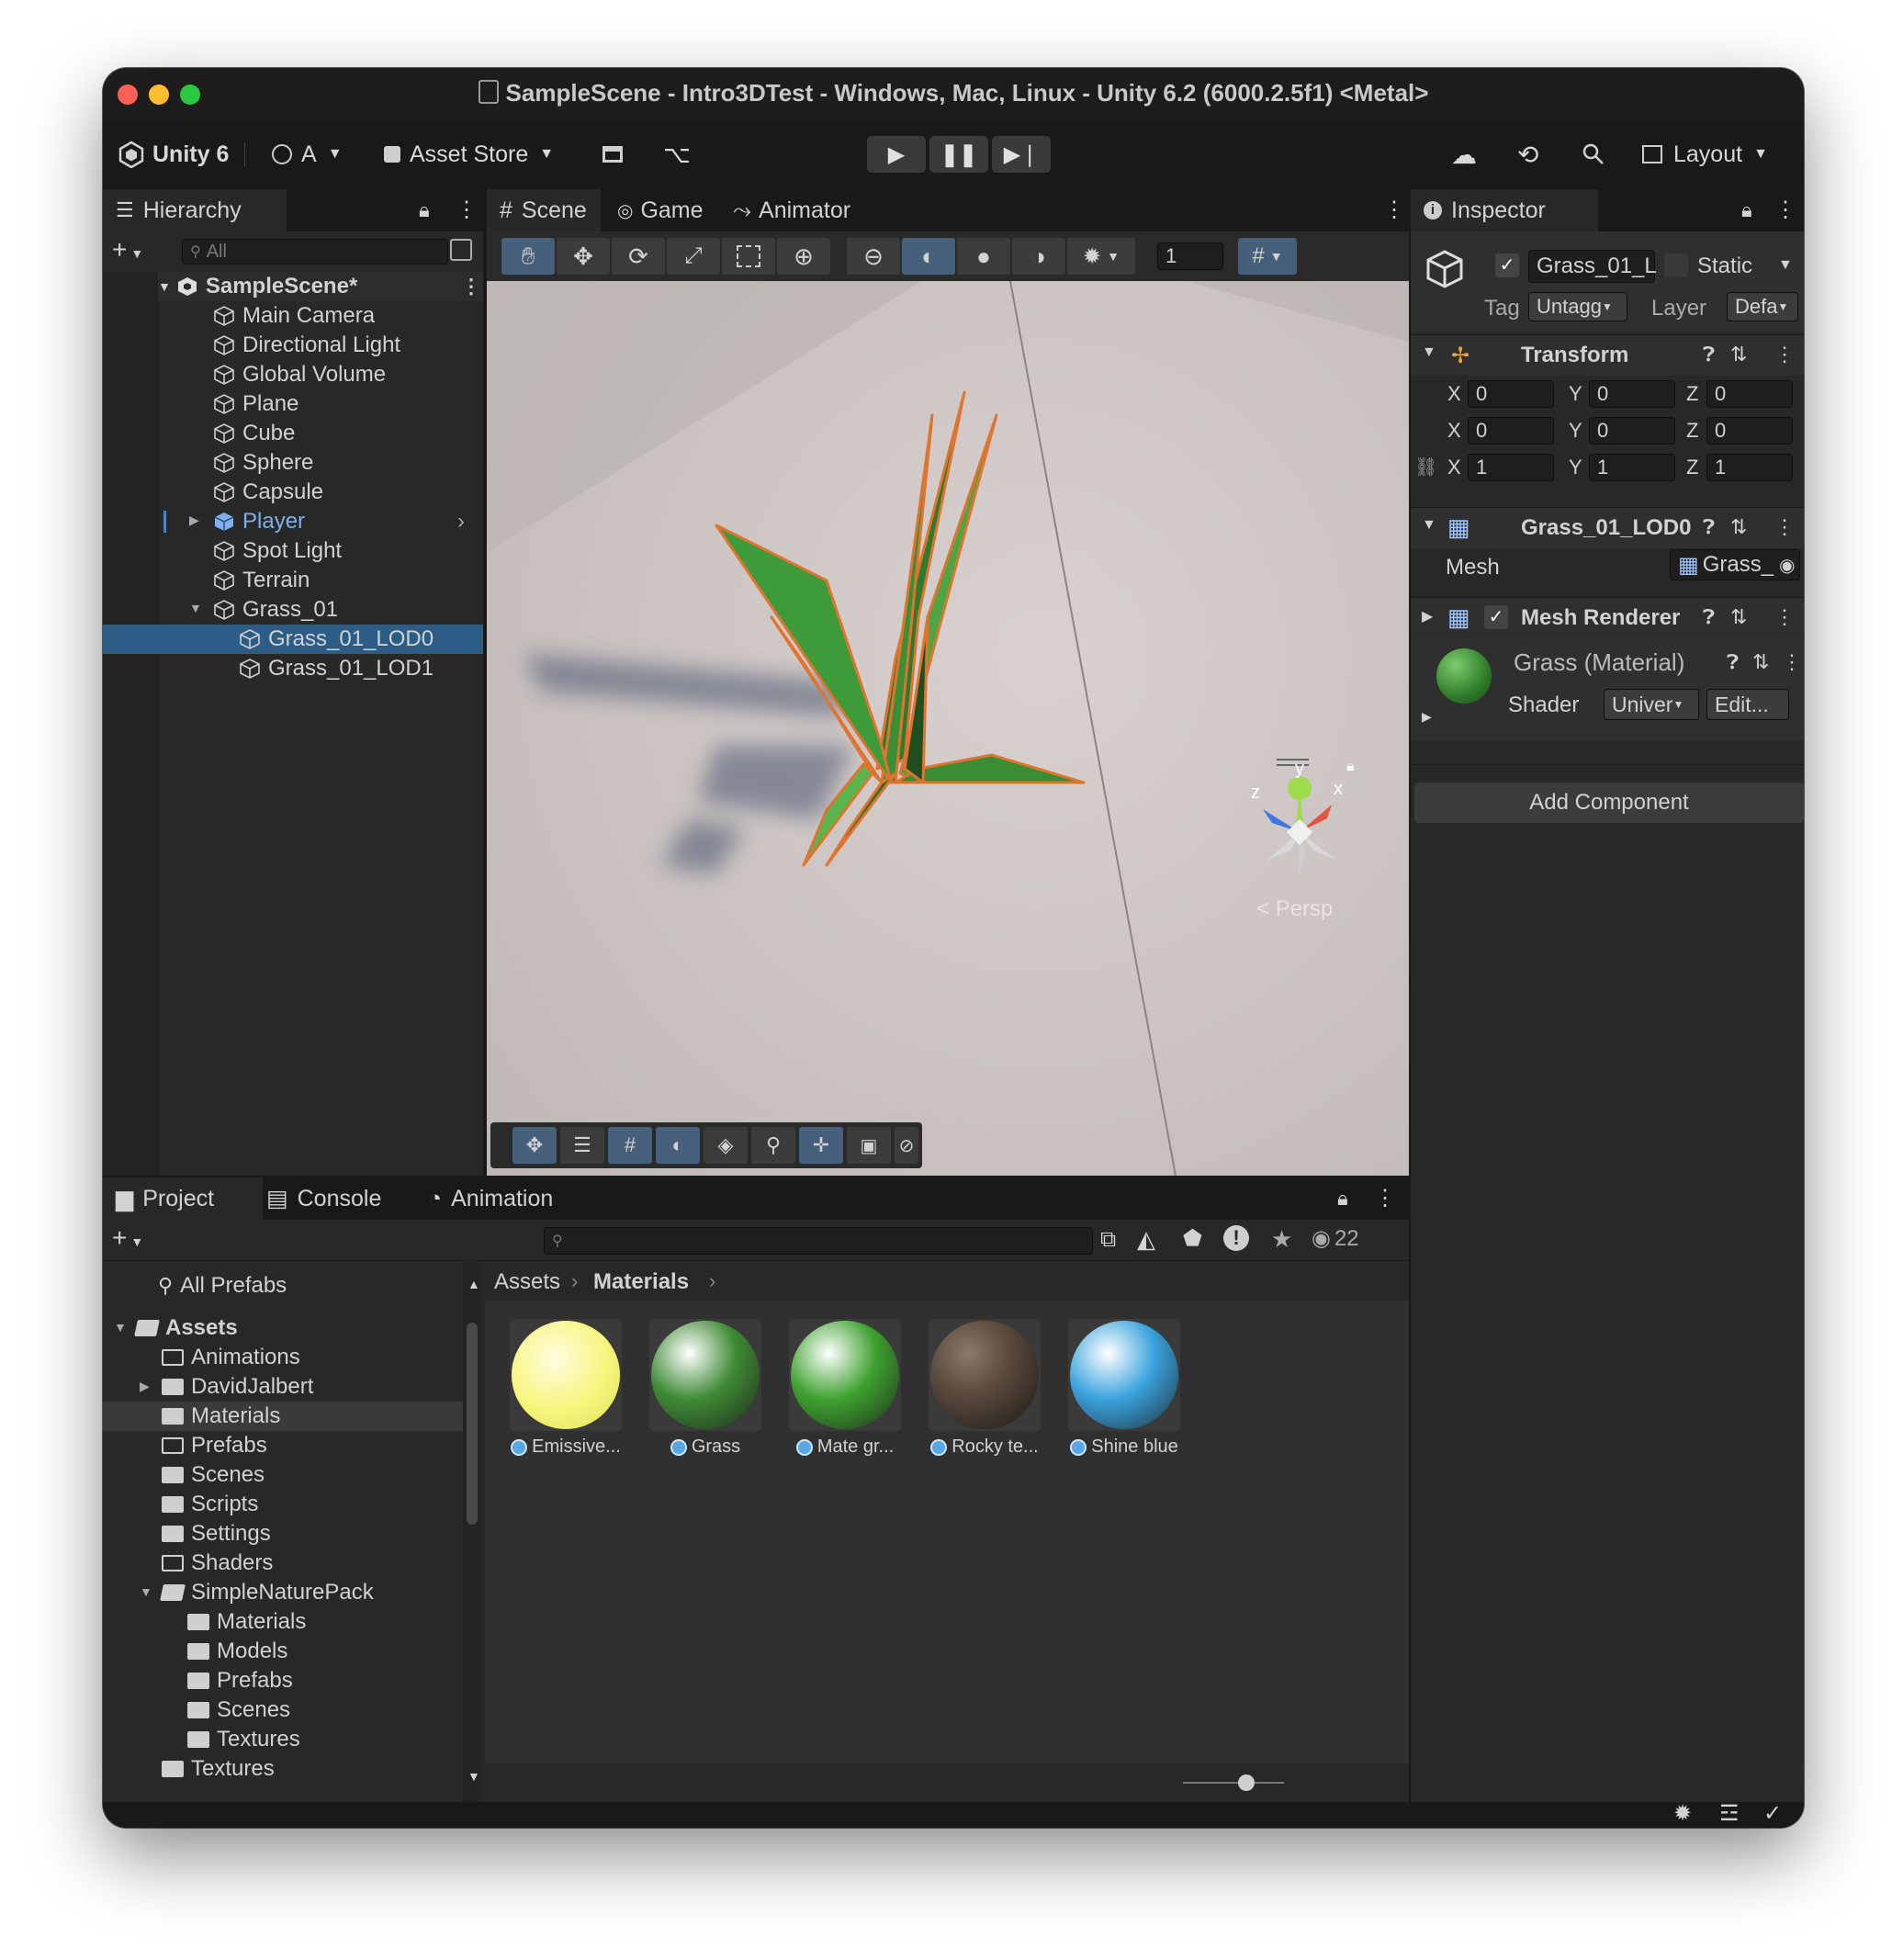 The image size is (1903, 1960). Describe the element at coordinates (1101, 256) in the screenshot. I see `debug-draw-dropdown: ✹ ▼` at that location.